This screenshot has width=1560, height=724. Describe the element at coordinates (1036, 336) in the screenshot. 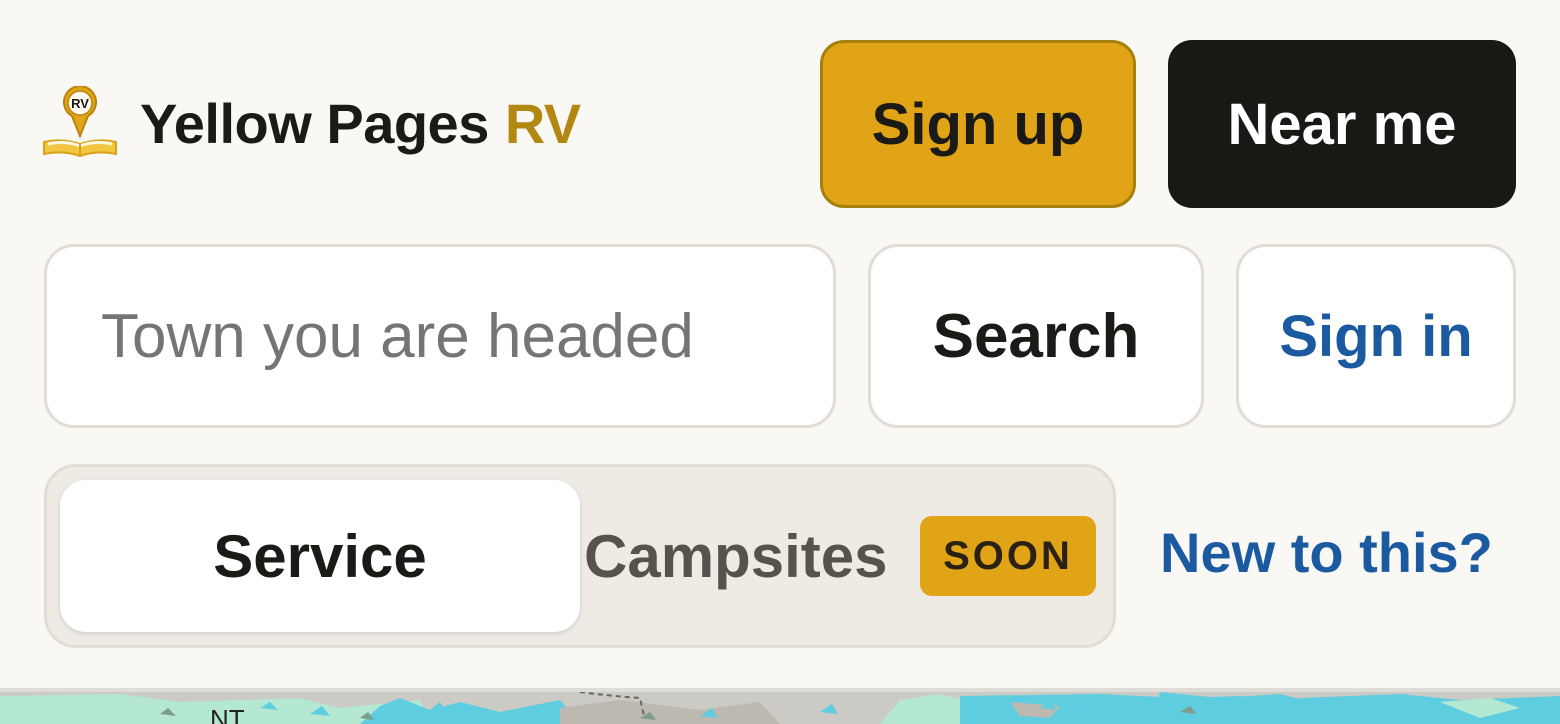

I see `search-button: Search` at that location.